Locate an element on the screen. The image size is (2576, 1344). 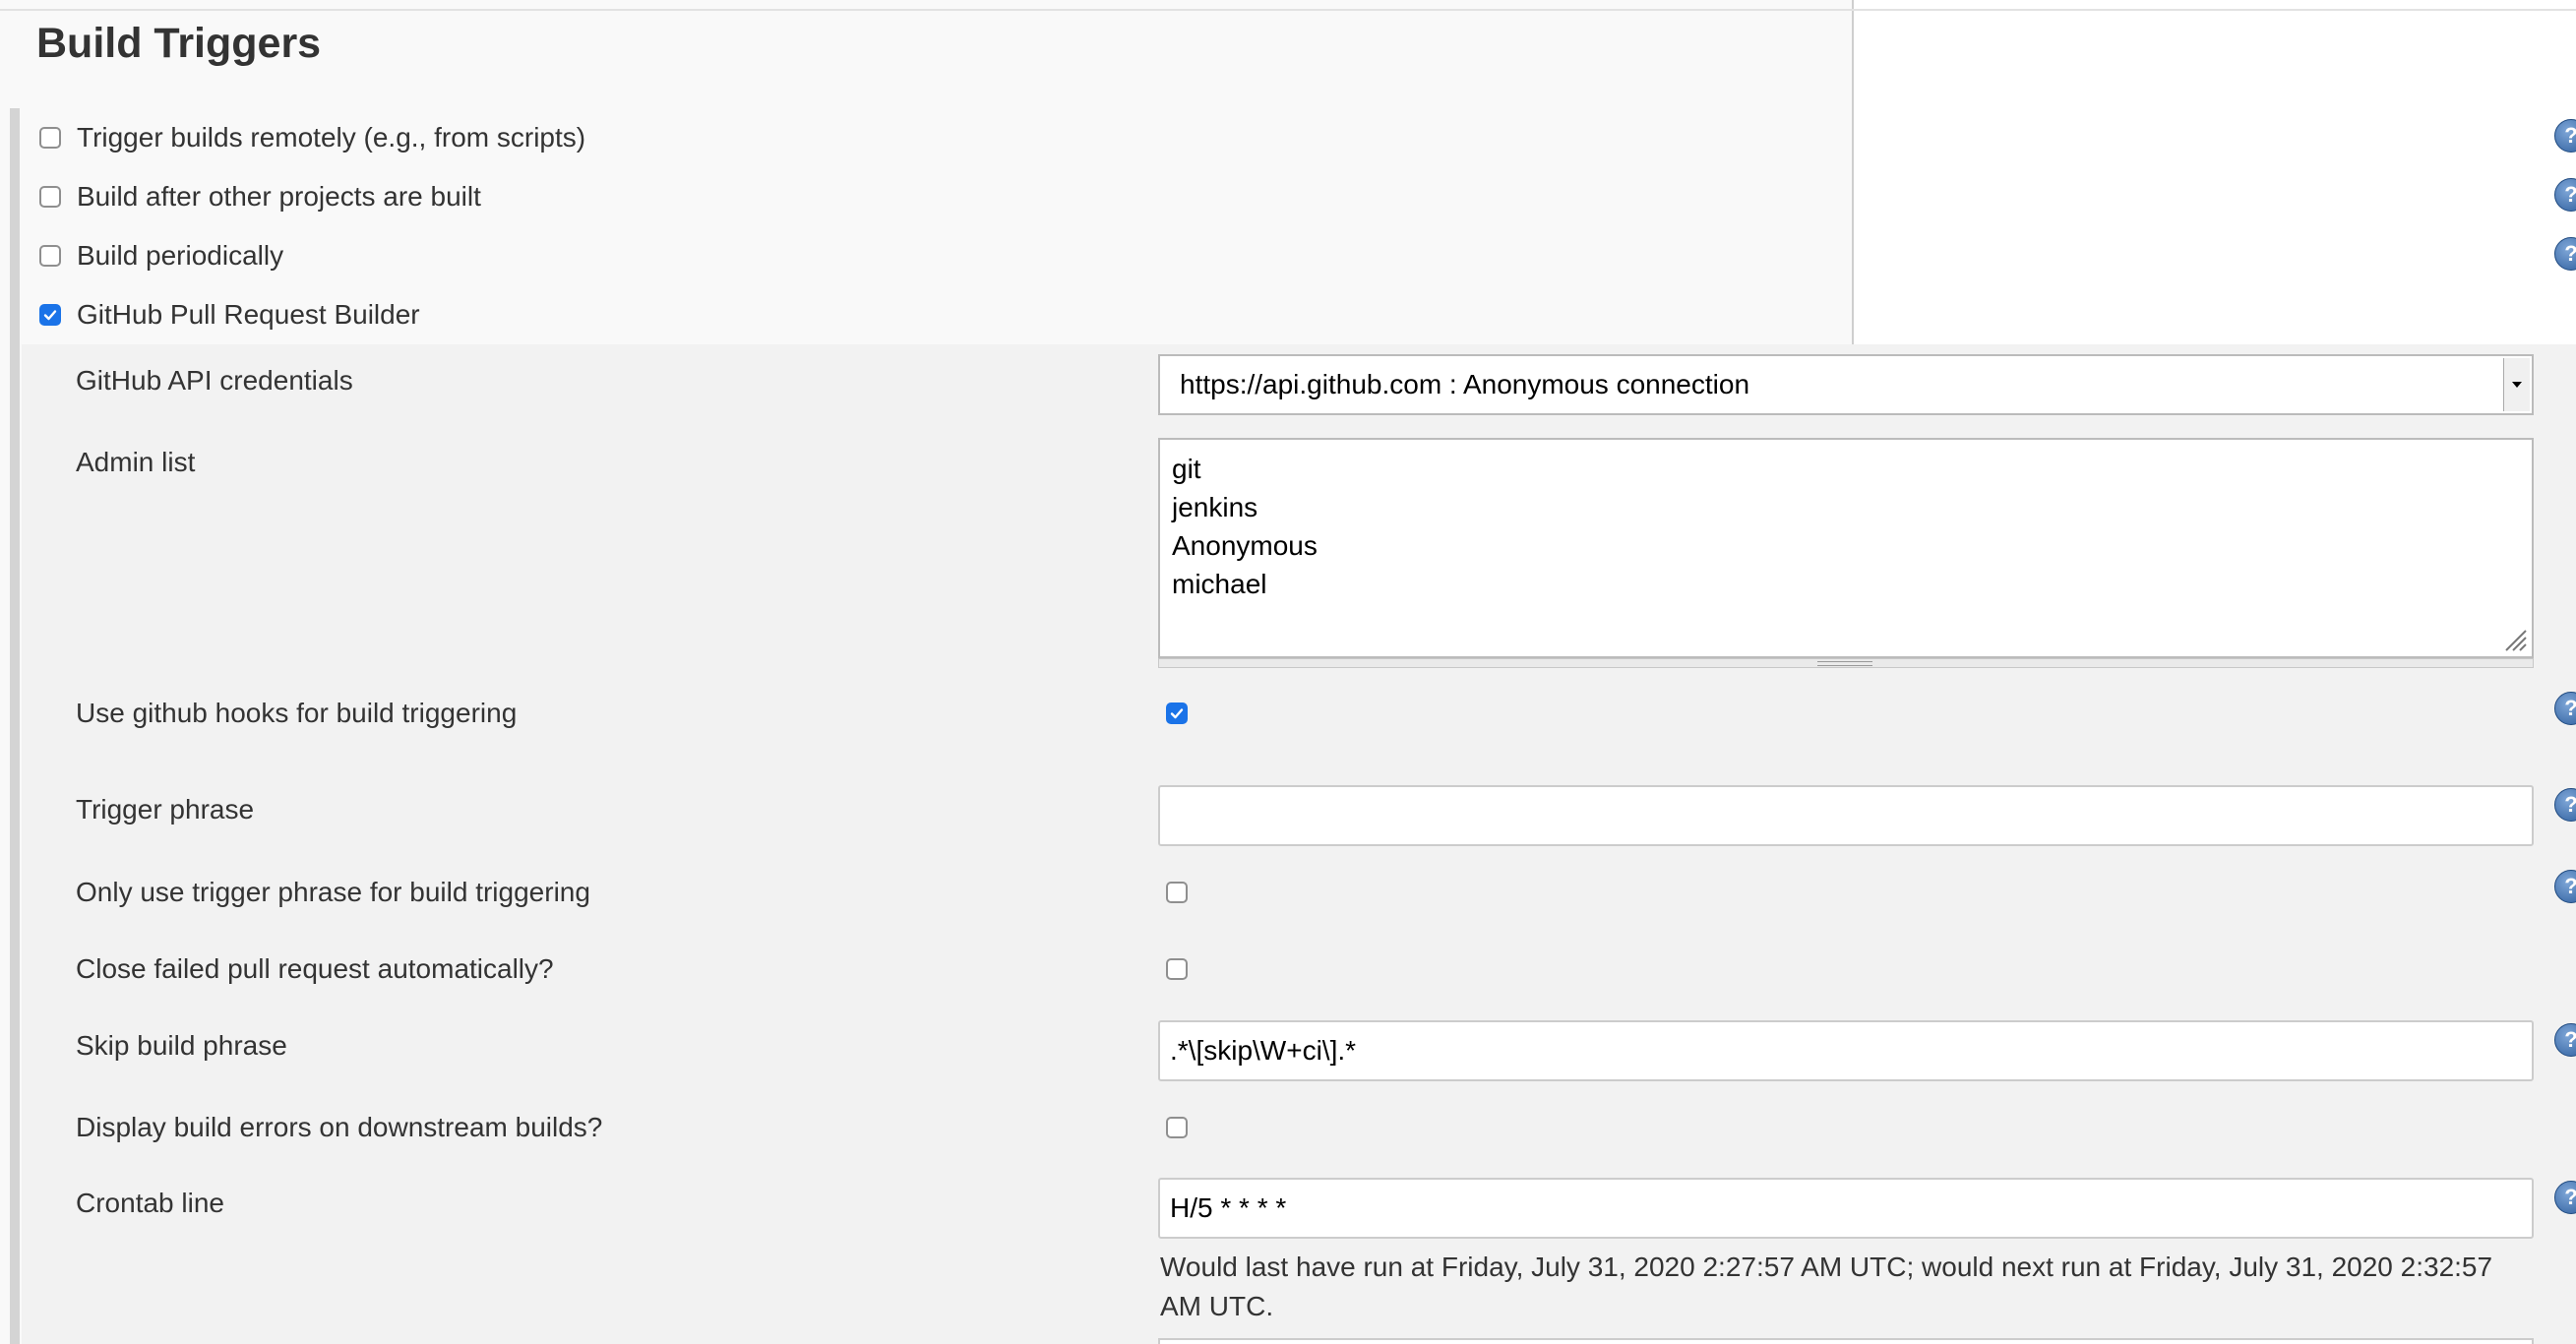
use-hooks-label: Use github hooks for build triggering is located at coordinates (297, 713).